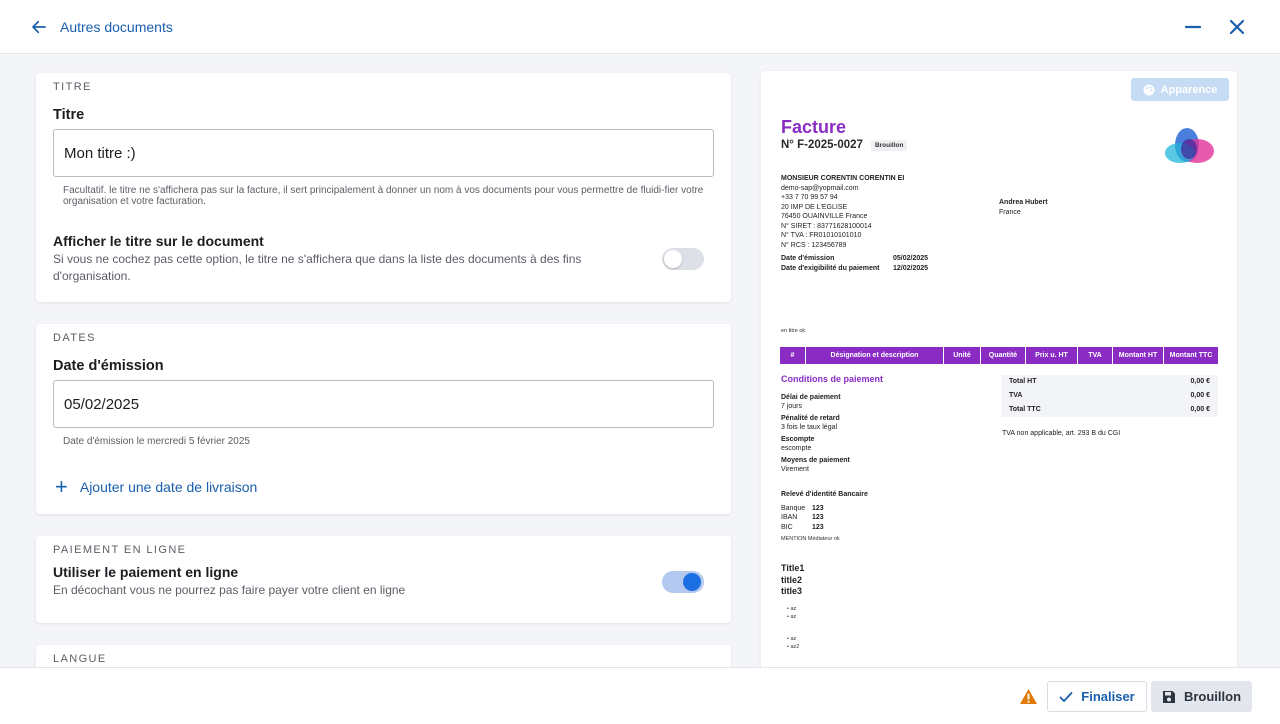 This screenshot has width=1280, height=724. Describe the element at coordinates (1149, 89) in the screenshot. I see `palette-icon` at that location.